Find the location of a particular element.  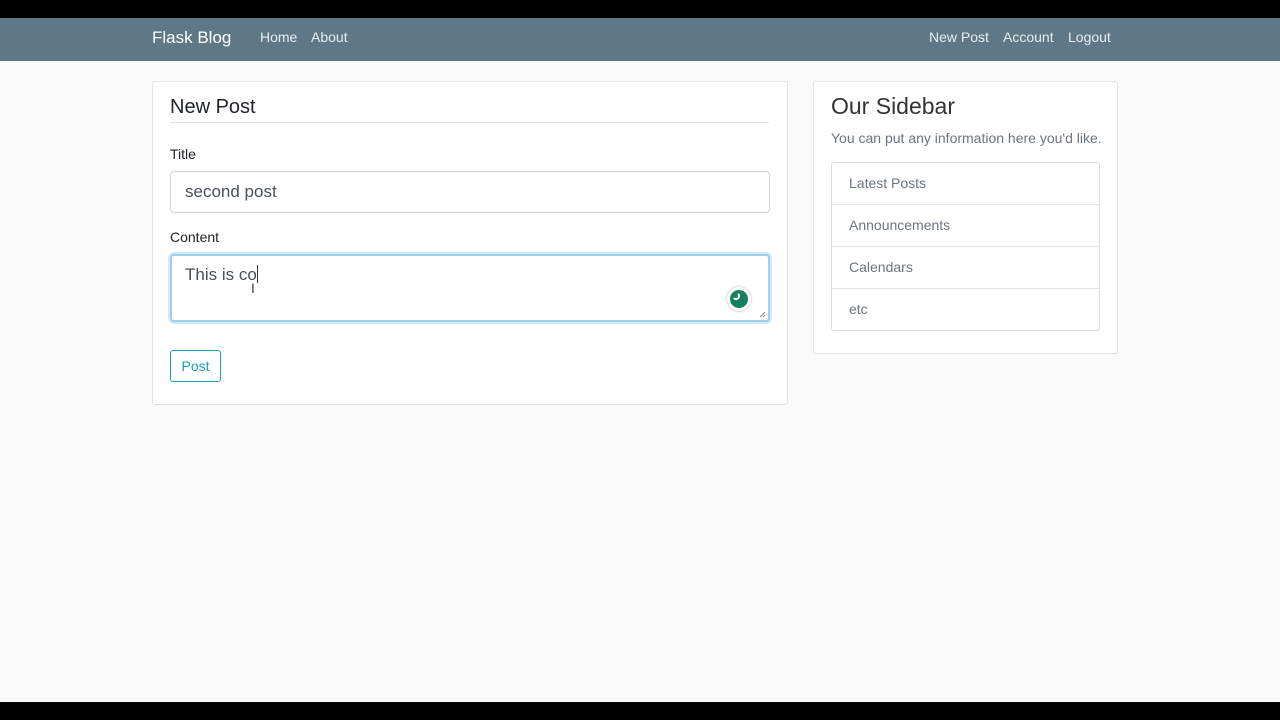

nav-link-logout: Logout is located at coordinates (1089, 37).